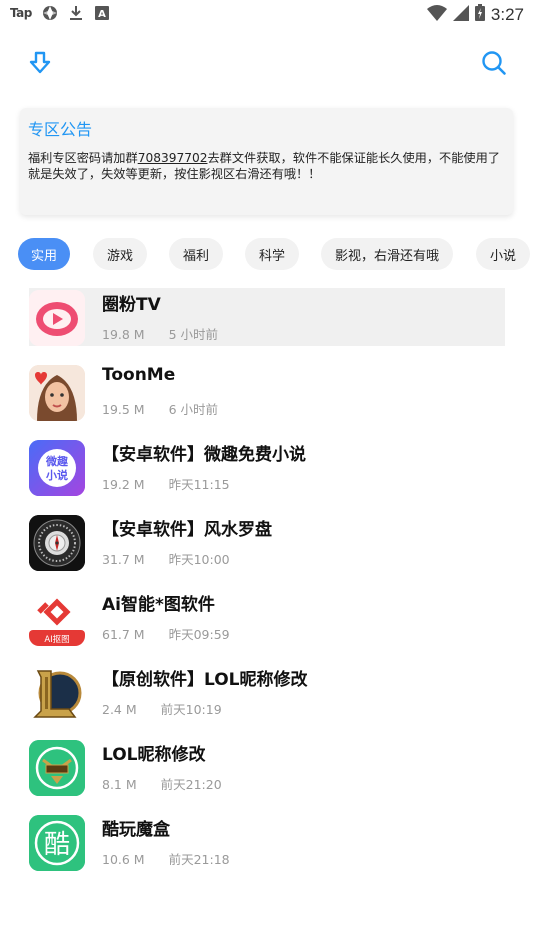 The image size is (534, 950). What do you see at coordinates (191, 784) in the screenshot?
I see `app-time: 前天21:20` at bounding box center [191, 784].